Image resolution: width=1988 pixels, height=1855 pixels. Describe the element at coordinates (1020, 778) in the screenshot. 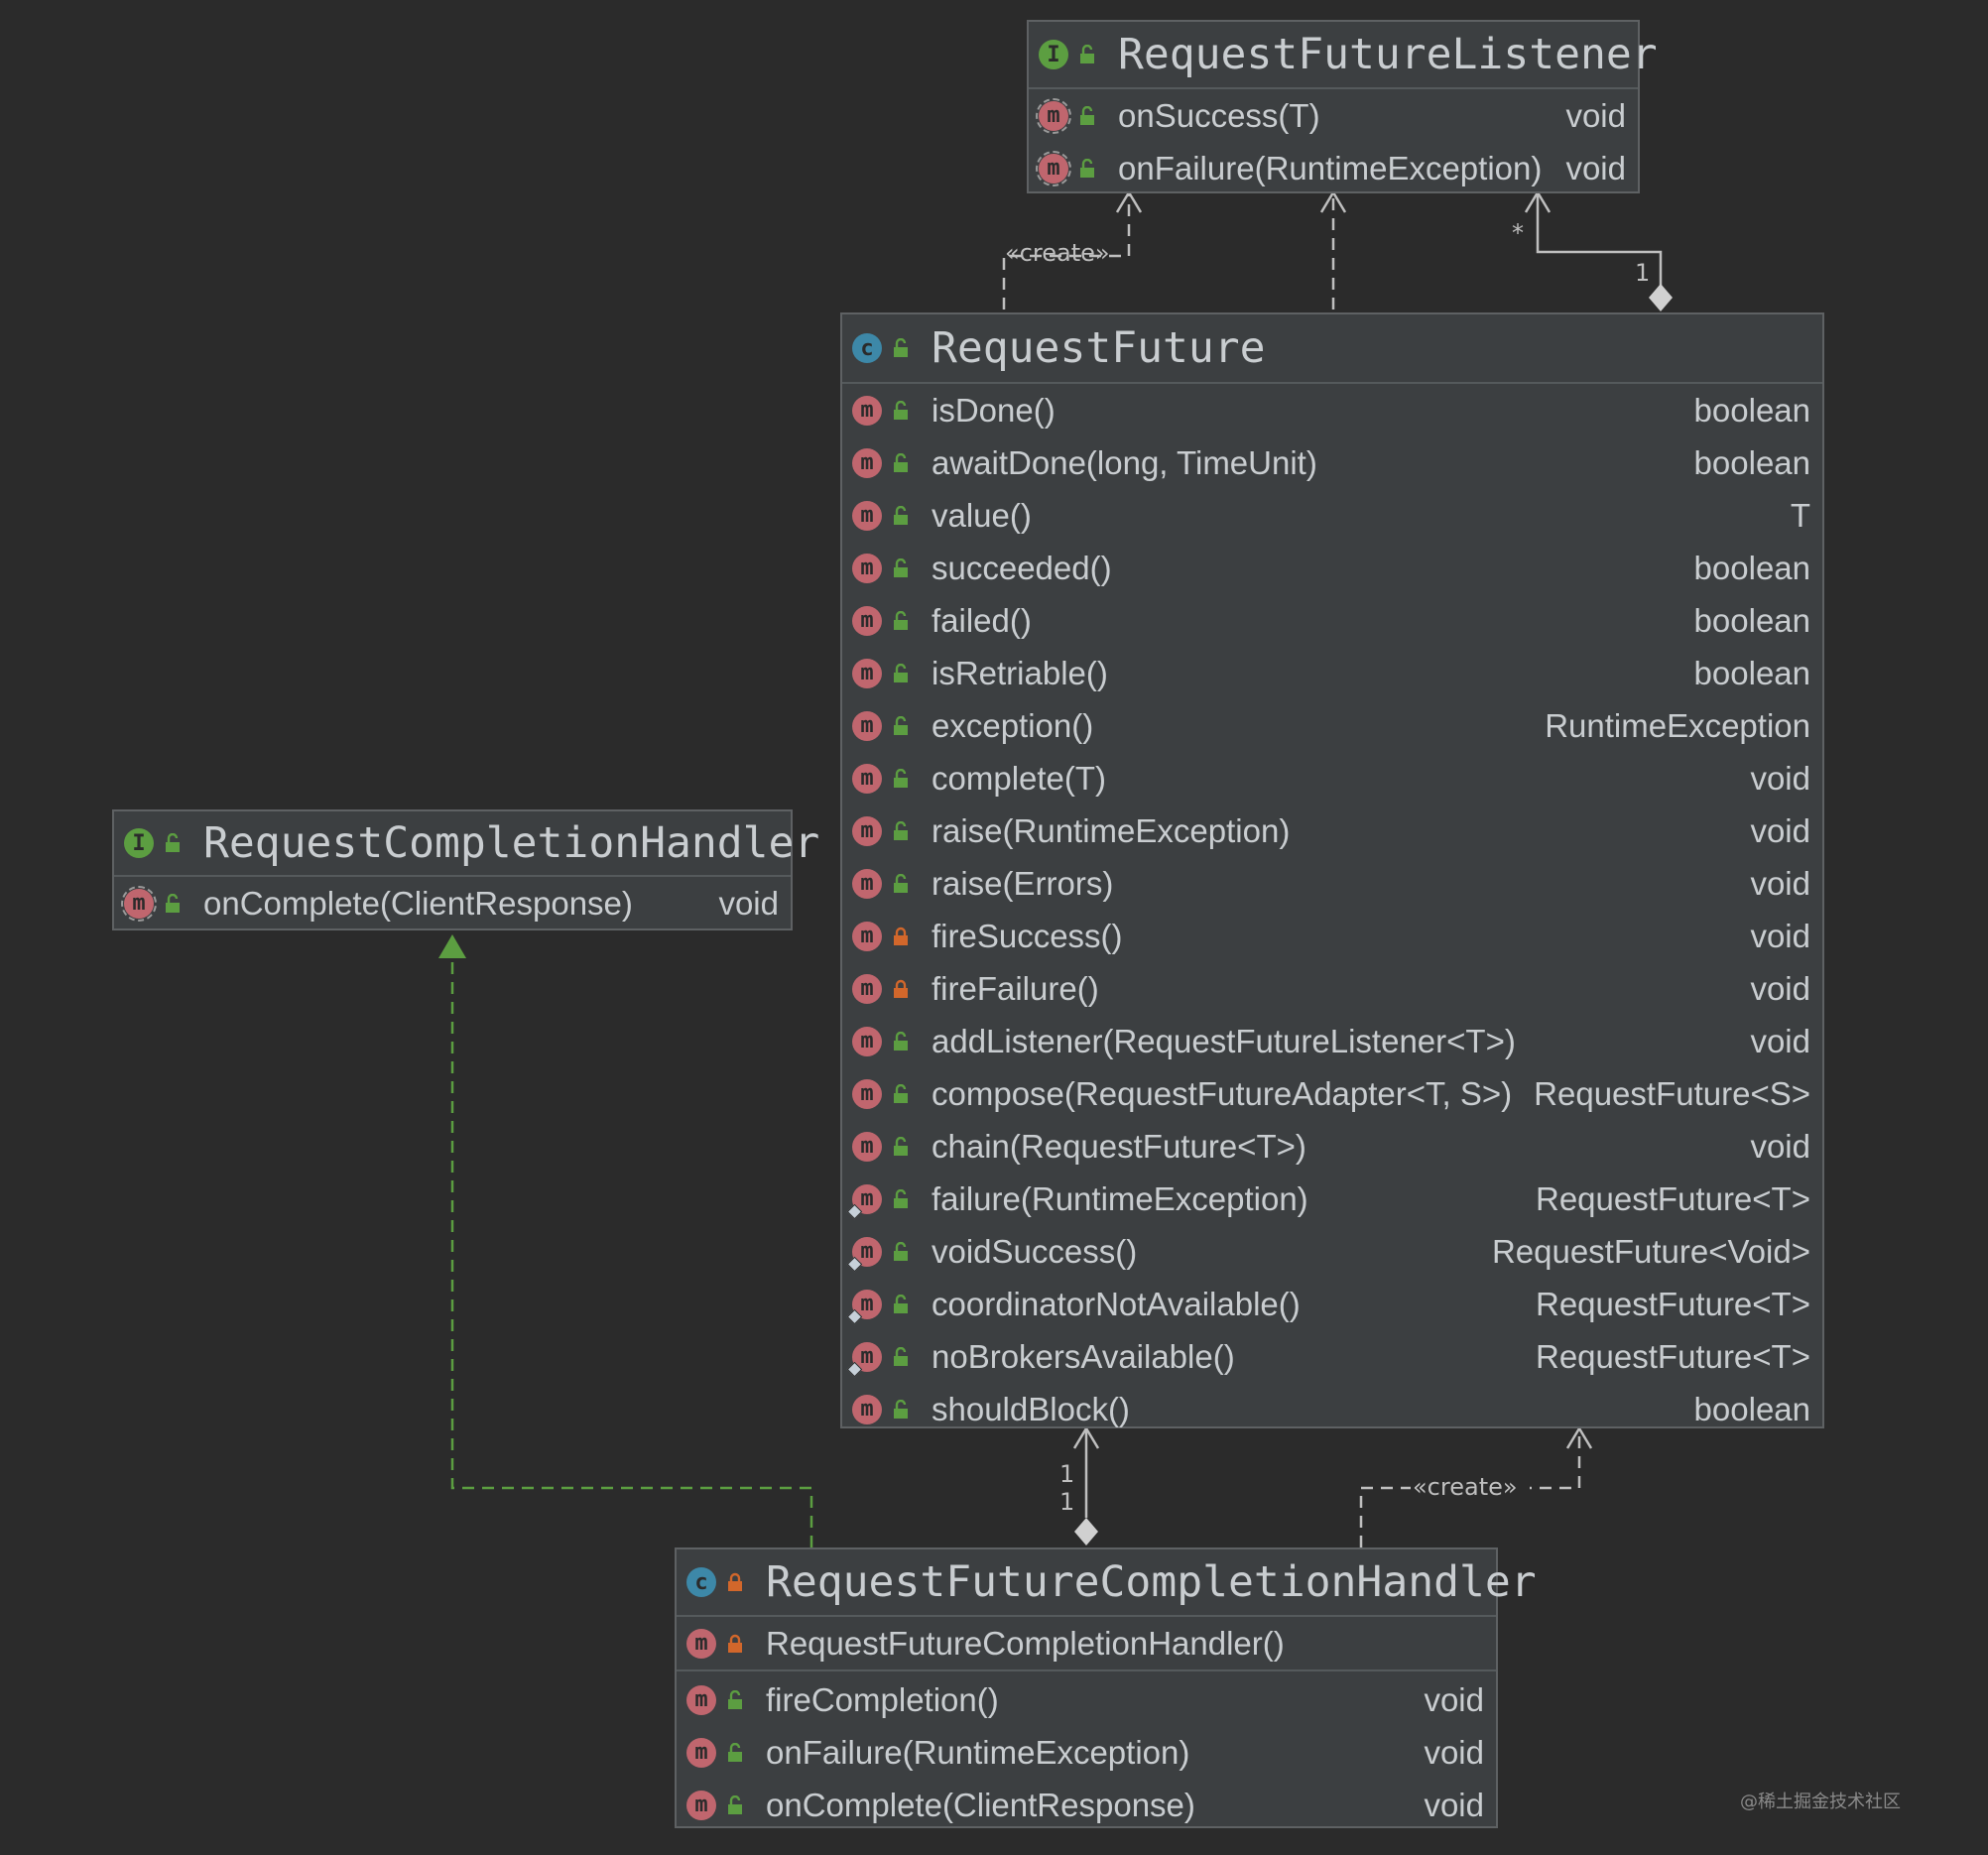

I see `method-name: complete(T)` at that location.